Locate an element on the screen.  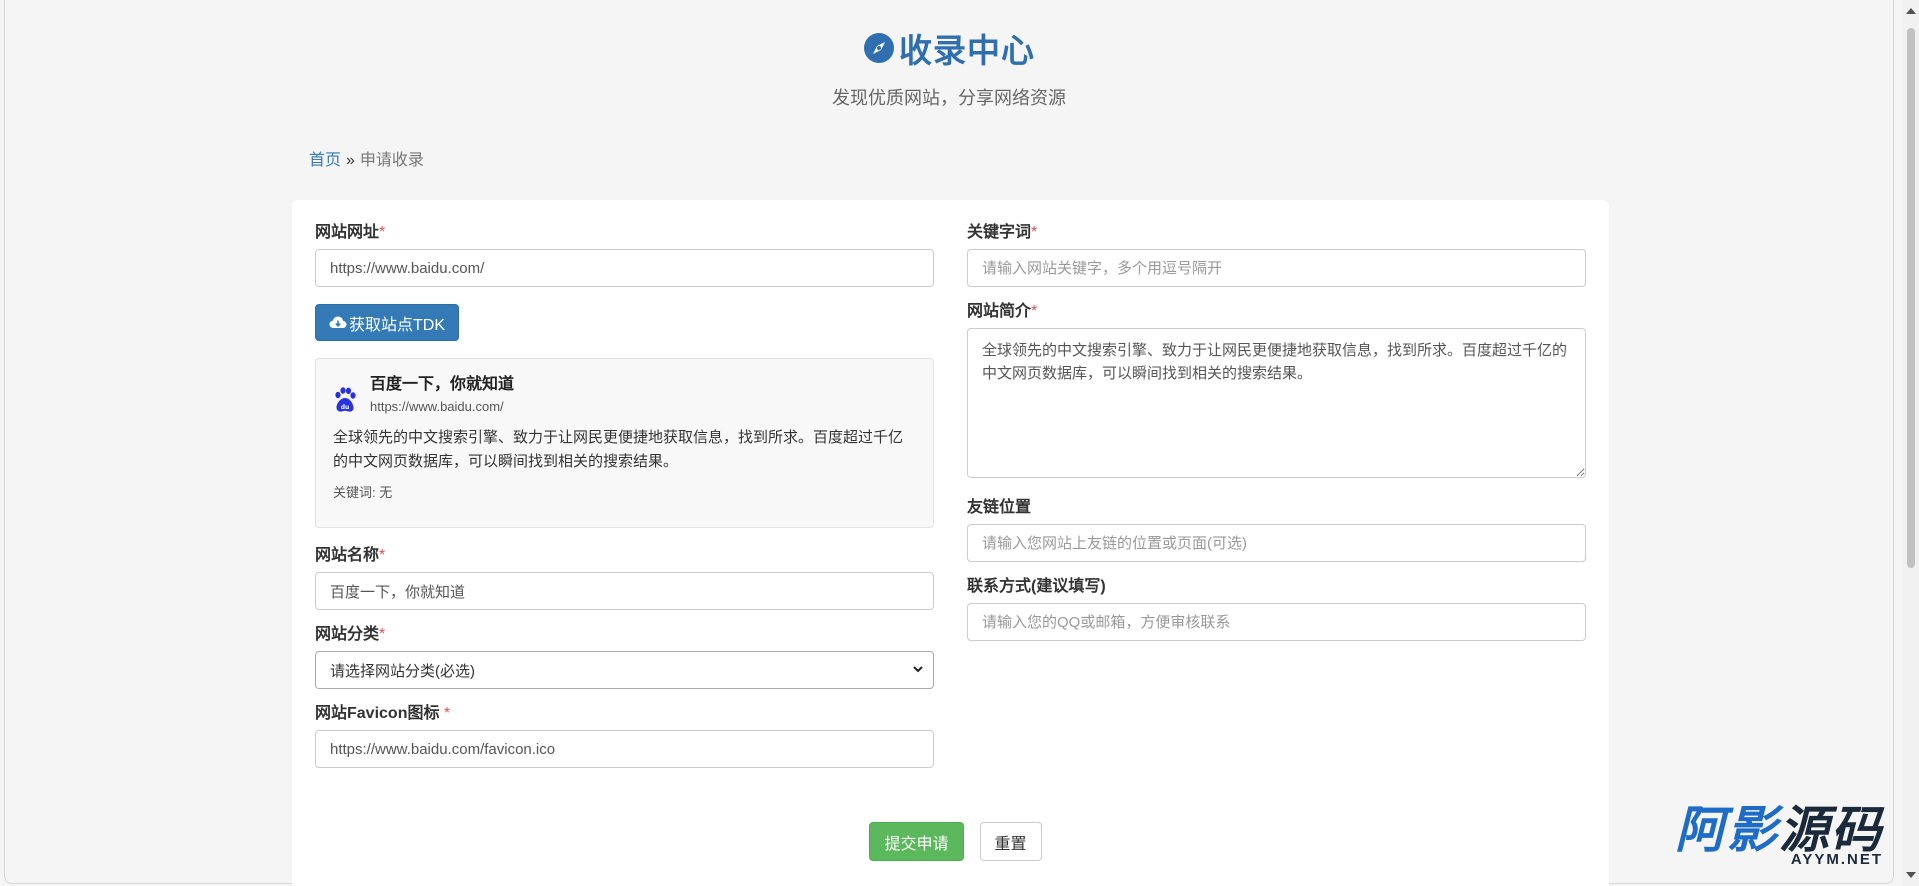
favicon-group: 网站Favicon图标 * is located at coordinates (624, 735).